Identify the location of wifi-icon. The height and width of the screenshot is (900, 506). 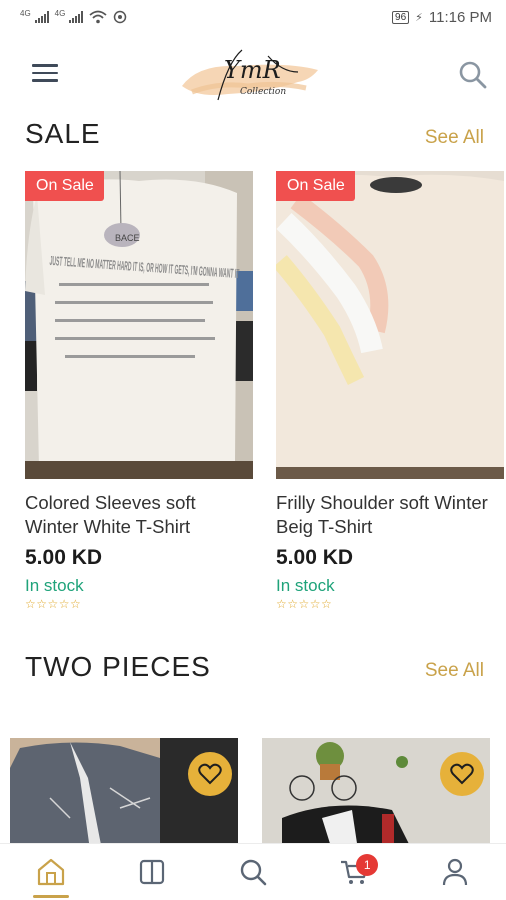
(98, 17).